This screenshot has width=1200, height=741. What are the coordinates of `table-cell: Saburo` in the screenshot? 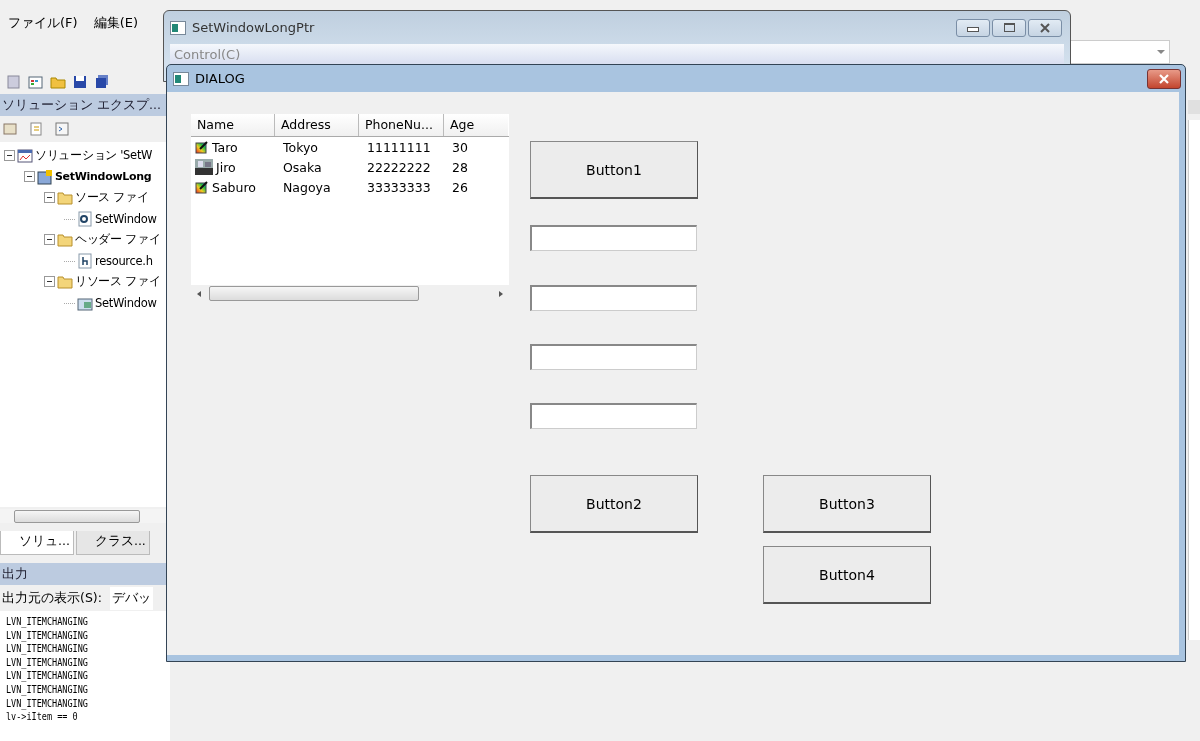 It's located at (234, 187).